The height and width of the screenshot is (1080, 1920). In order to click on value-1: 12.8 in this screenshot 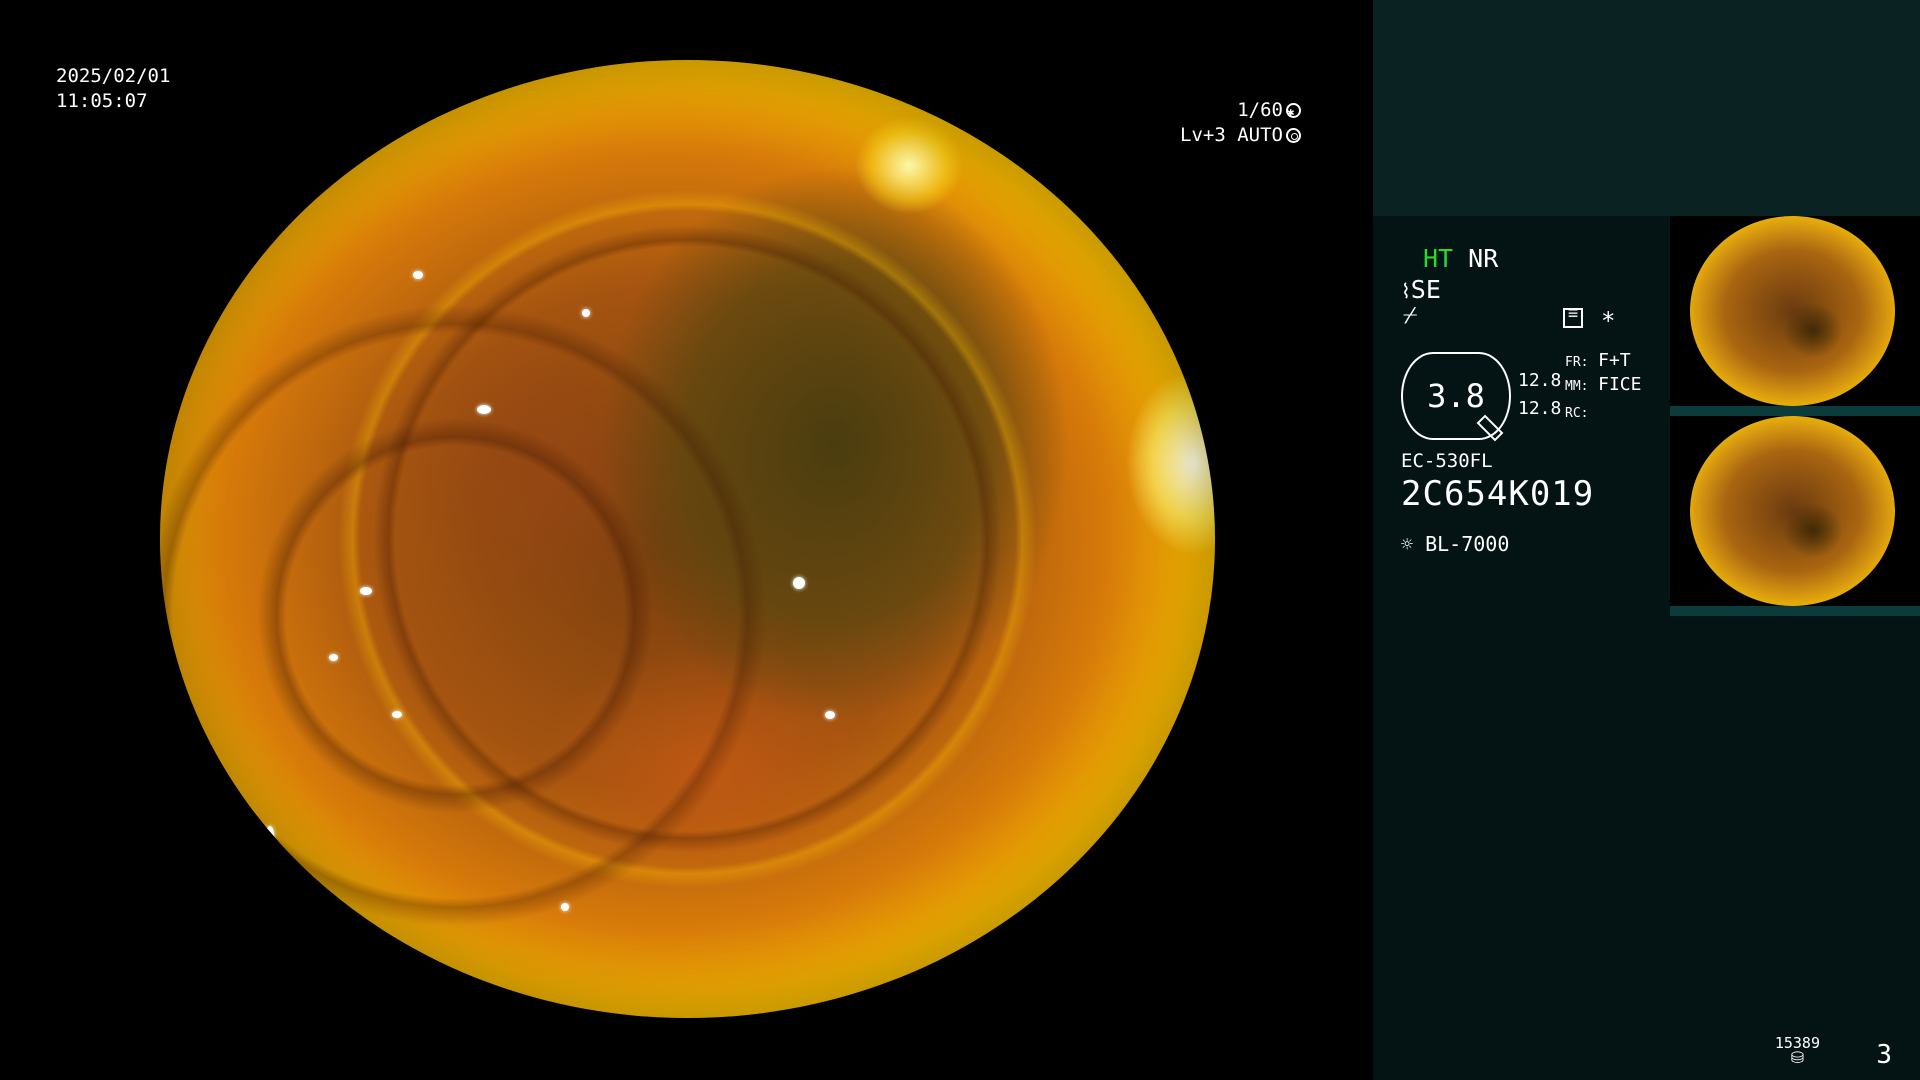, I will do `click(1540, 380)`.